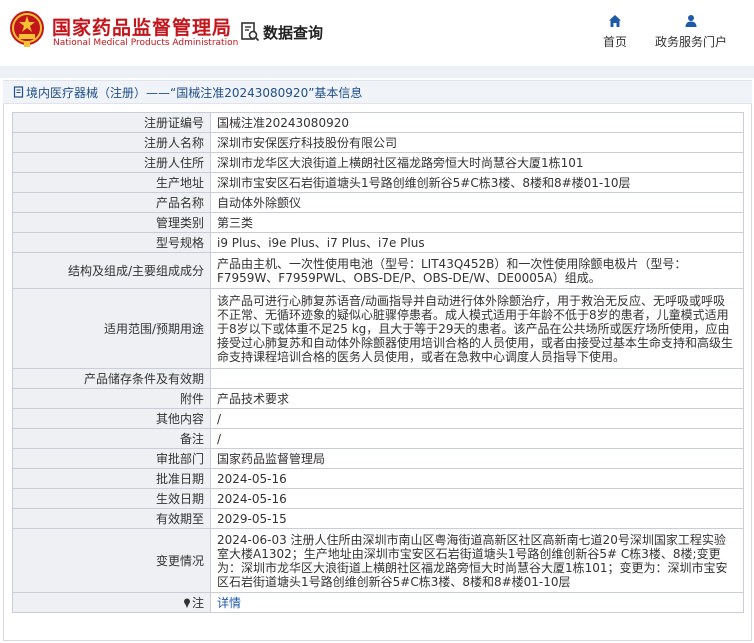  I want to click on row-label: 附件, so click(111, 398).